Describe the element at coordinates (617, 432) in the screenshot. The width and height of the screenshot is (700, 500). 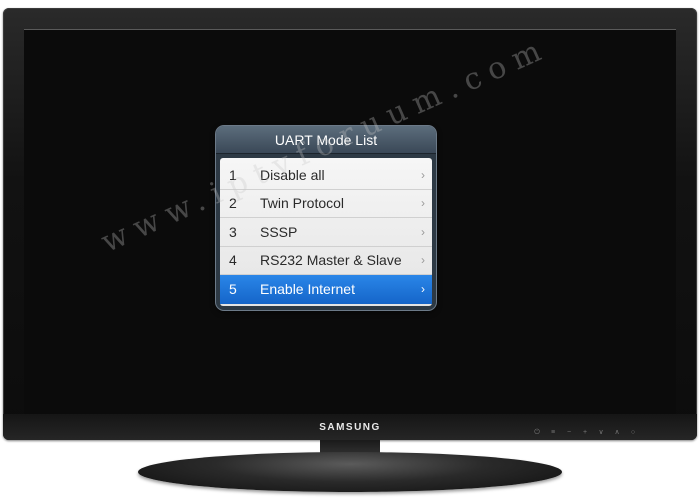
I see `channel-up-icon: ∧` at that location.